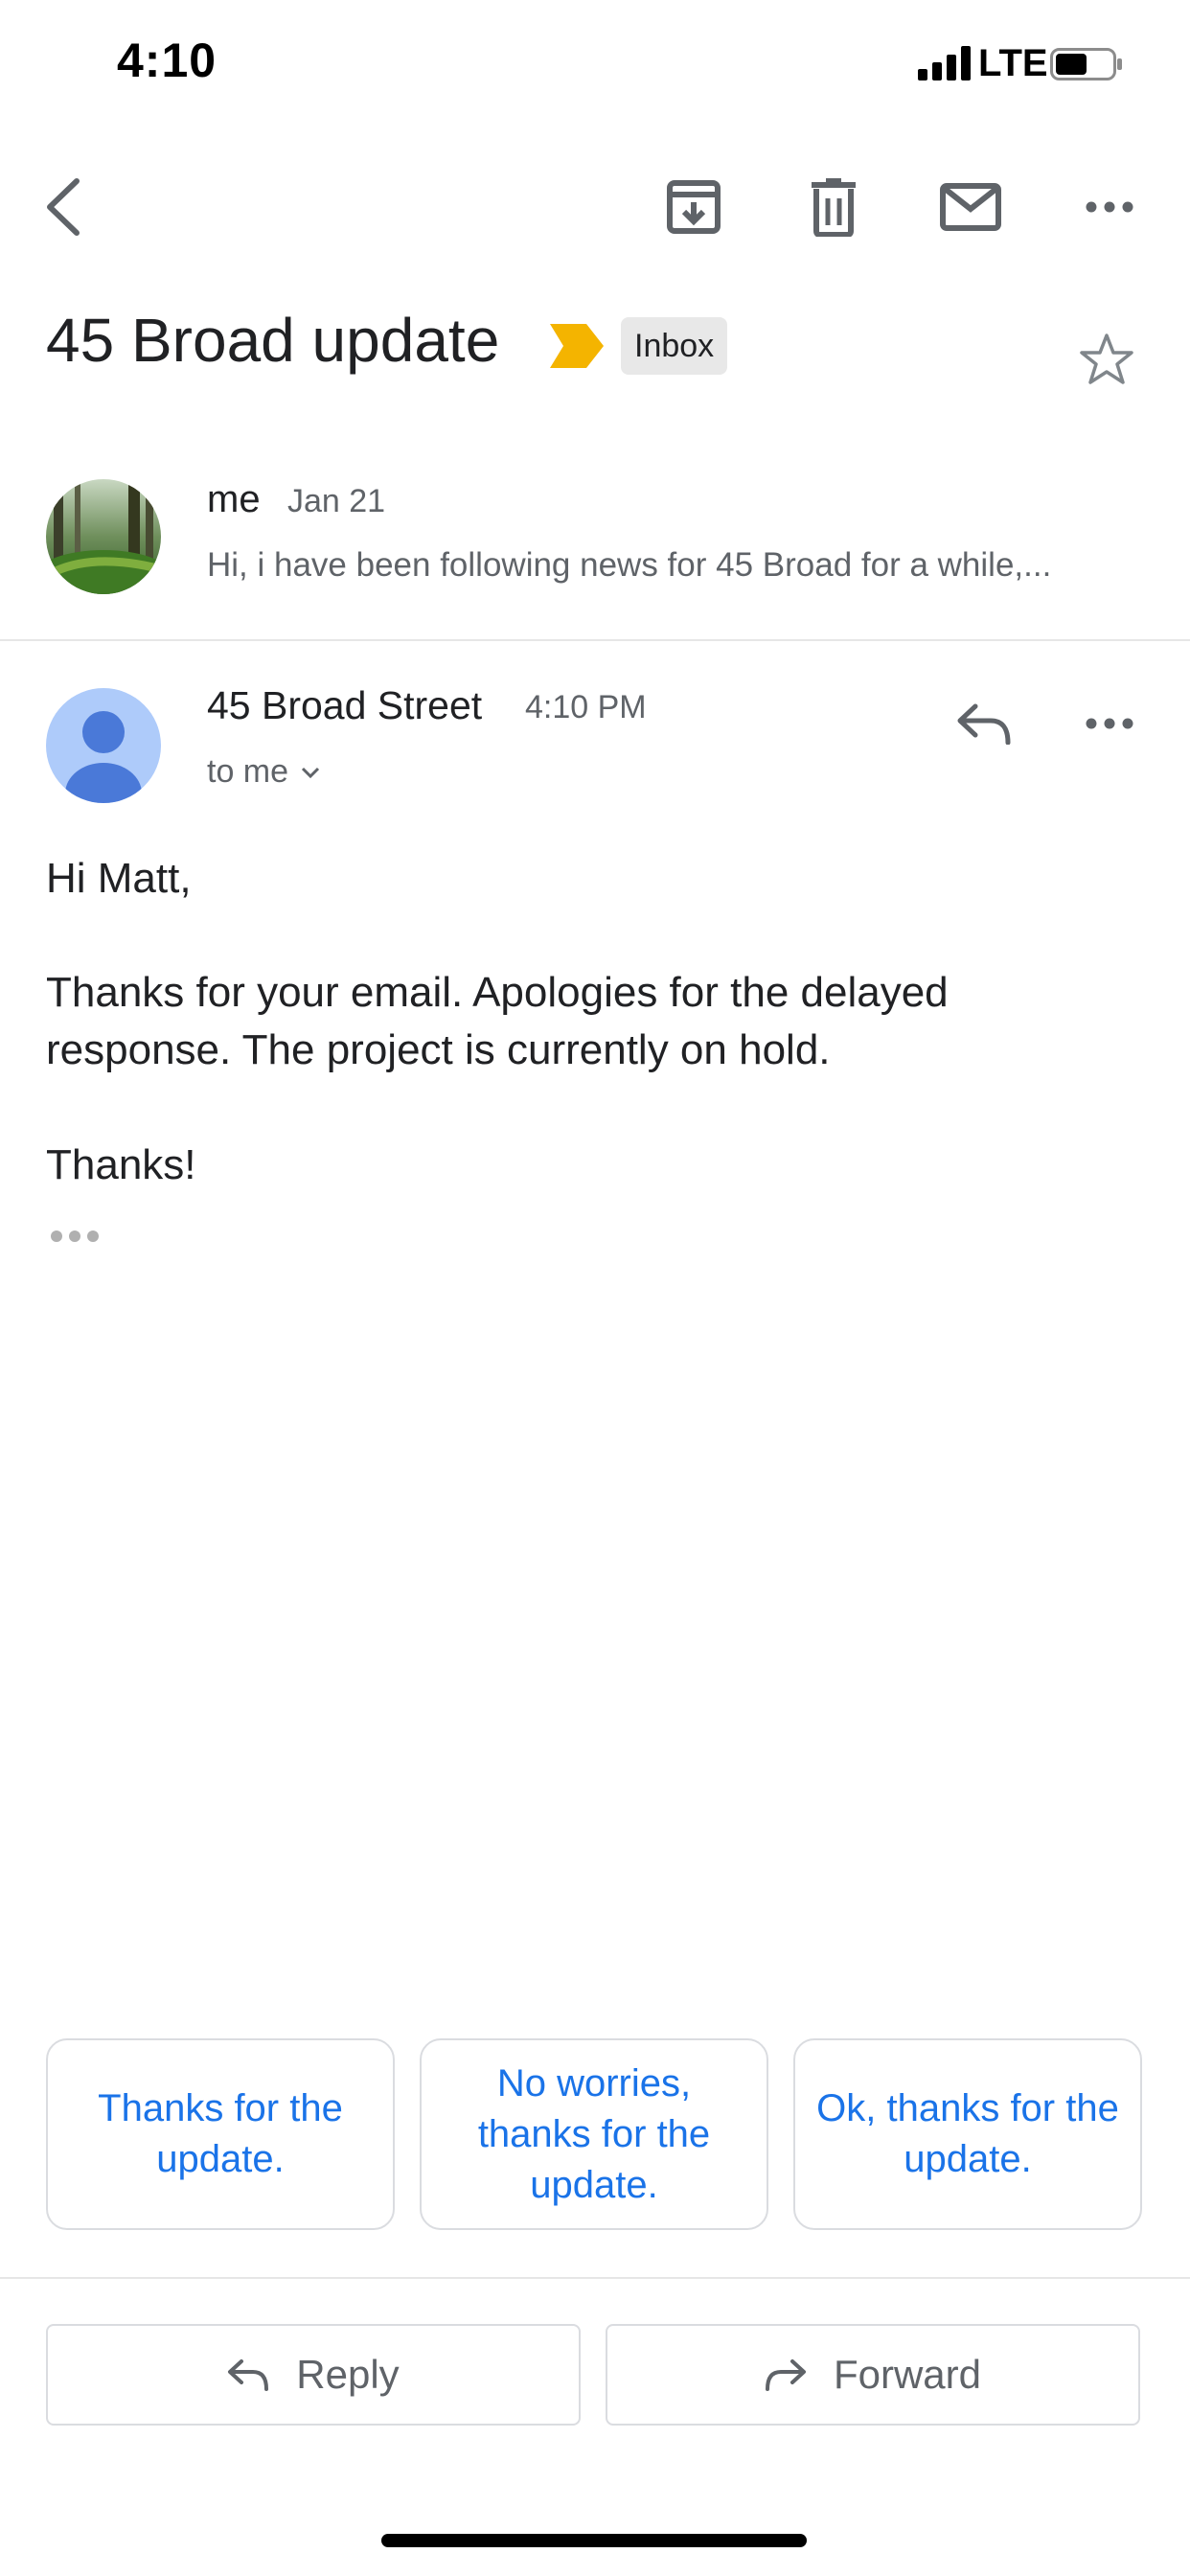 The height and width of the screenshot is (2576, 1190). What do you see at coordinates (248, 771) in the screenshot?
I see `recipient-text: to me` at bounding box center [248, 771].